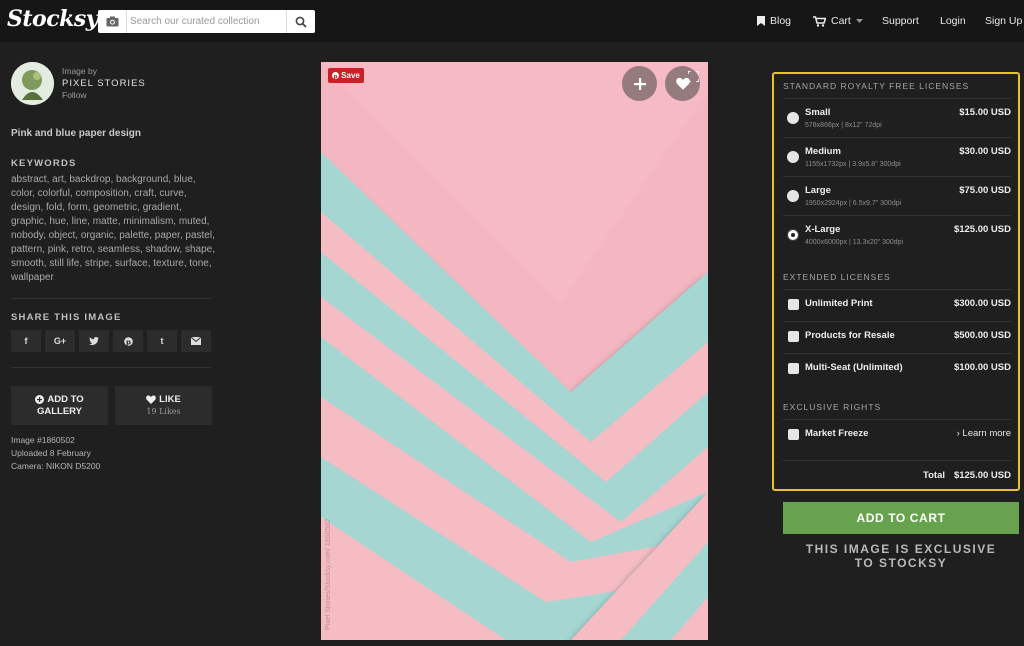 Image resolution: width=1024 pixels, height=646 pixels. Describe the element at coordinates (693, 76) in the screenshot. I see `fullscreen-icon` at that location.